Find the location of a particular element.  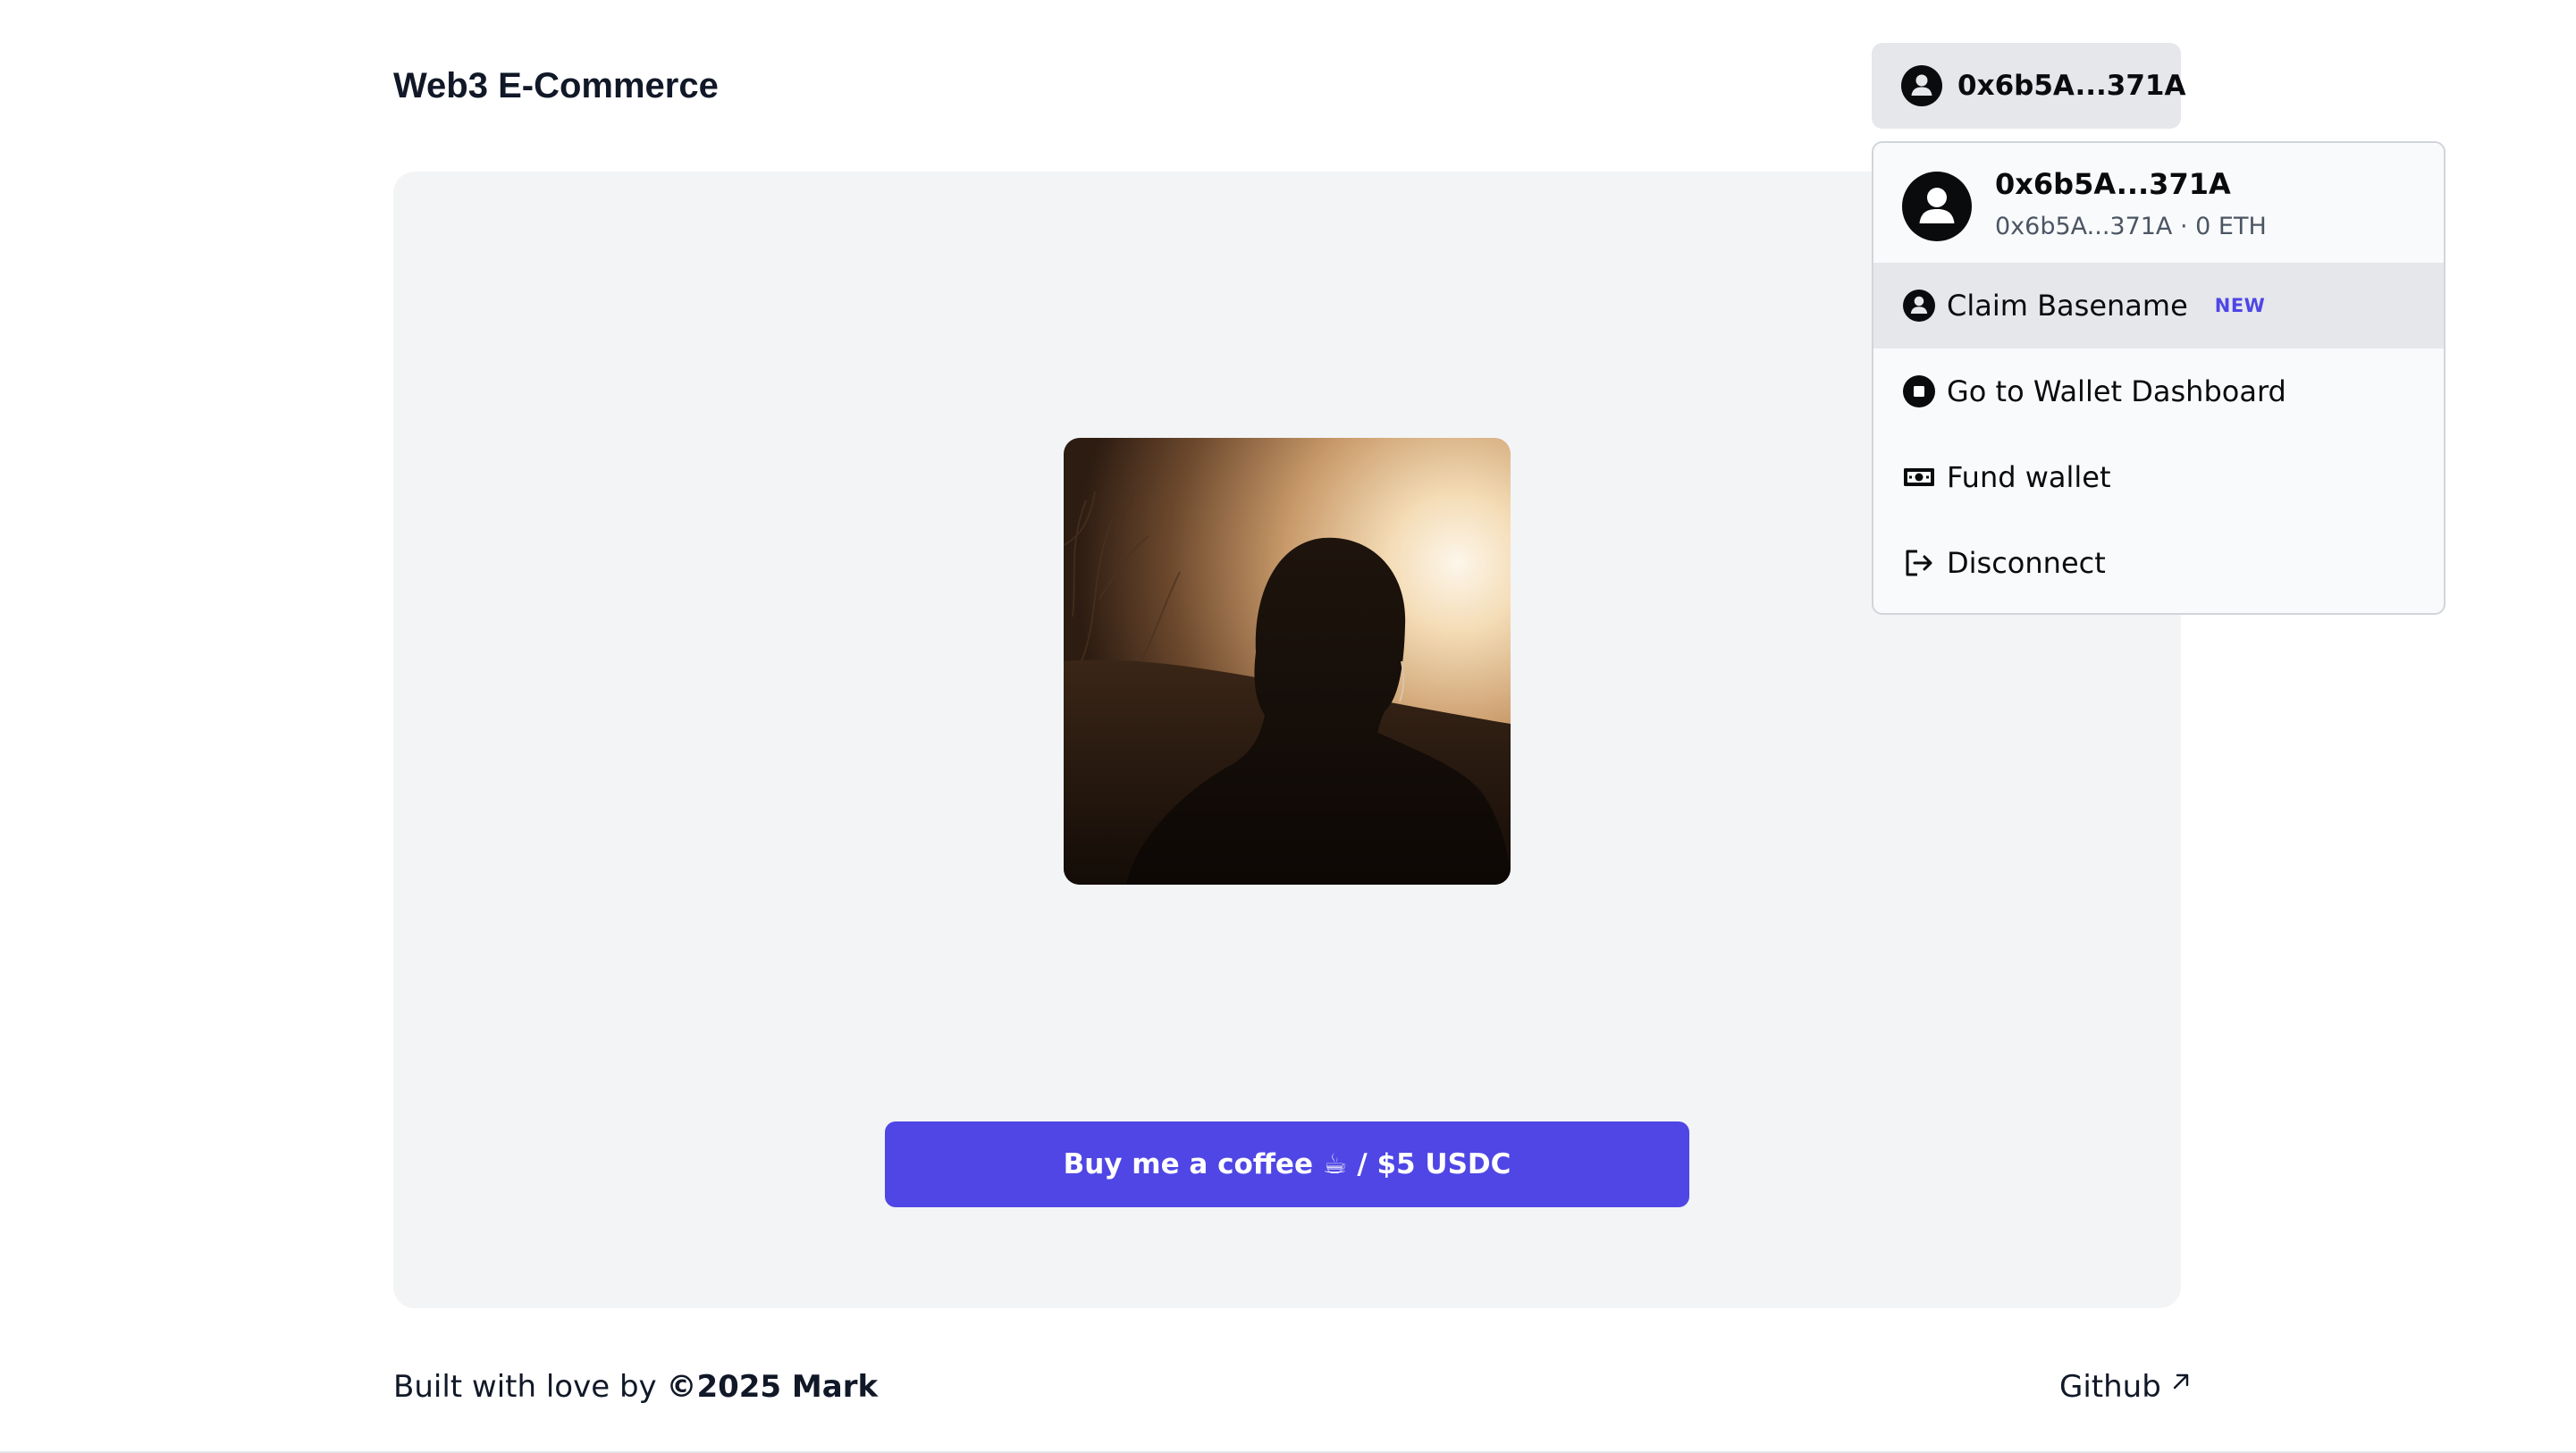

wallet-connect-button: 0x6b5A...371A is located at coordinates (2029, 86).